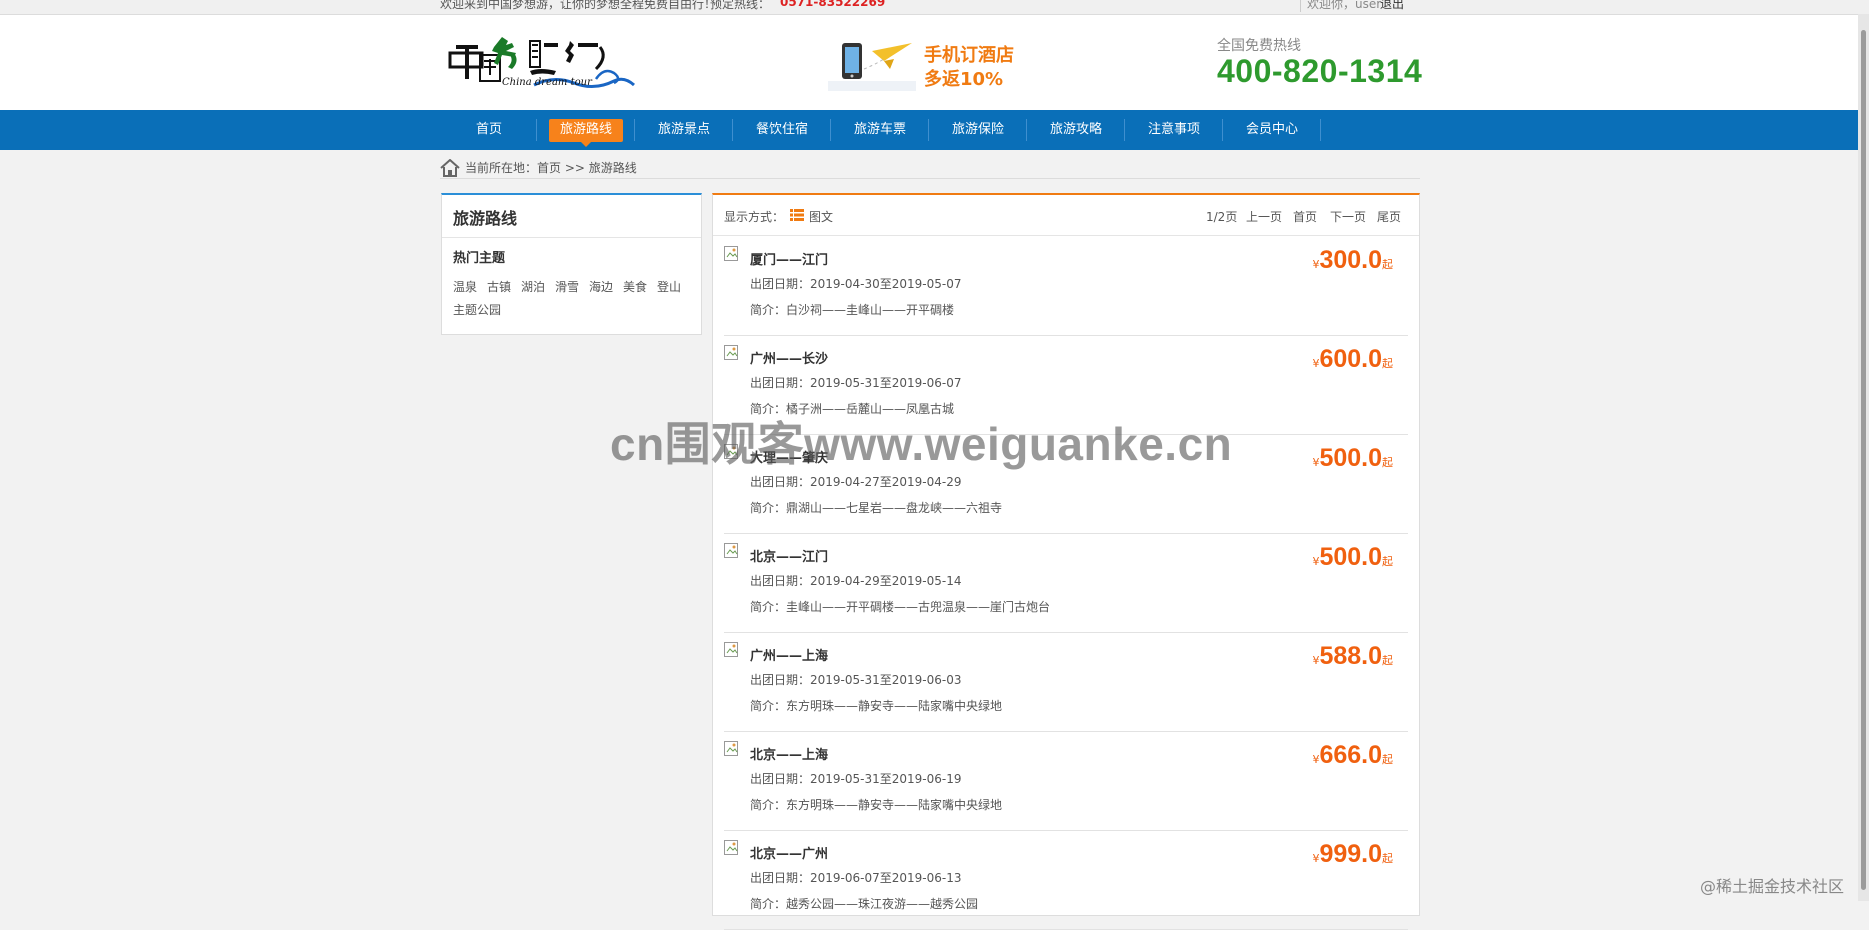 This screenshot has width=1869, height=930. I want to click on nav-item-home: 首页, so click(489, 130).